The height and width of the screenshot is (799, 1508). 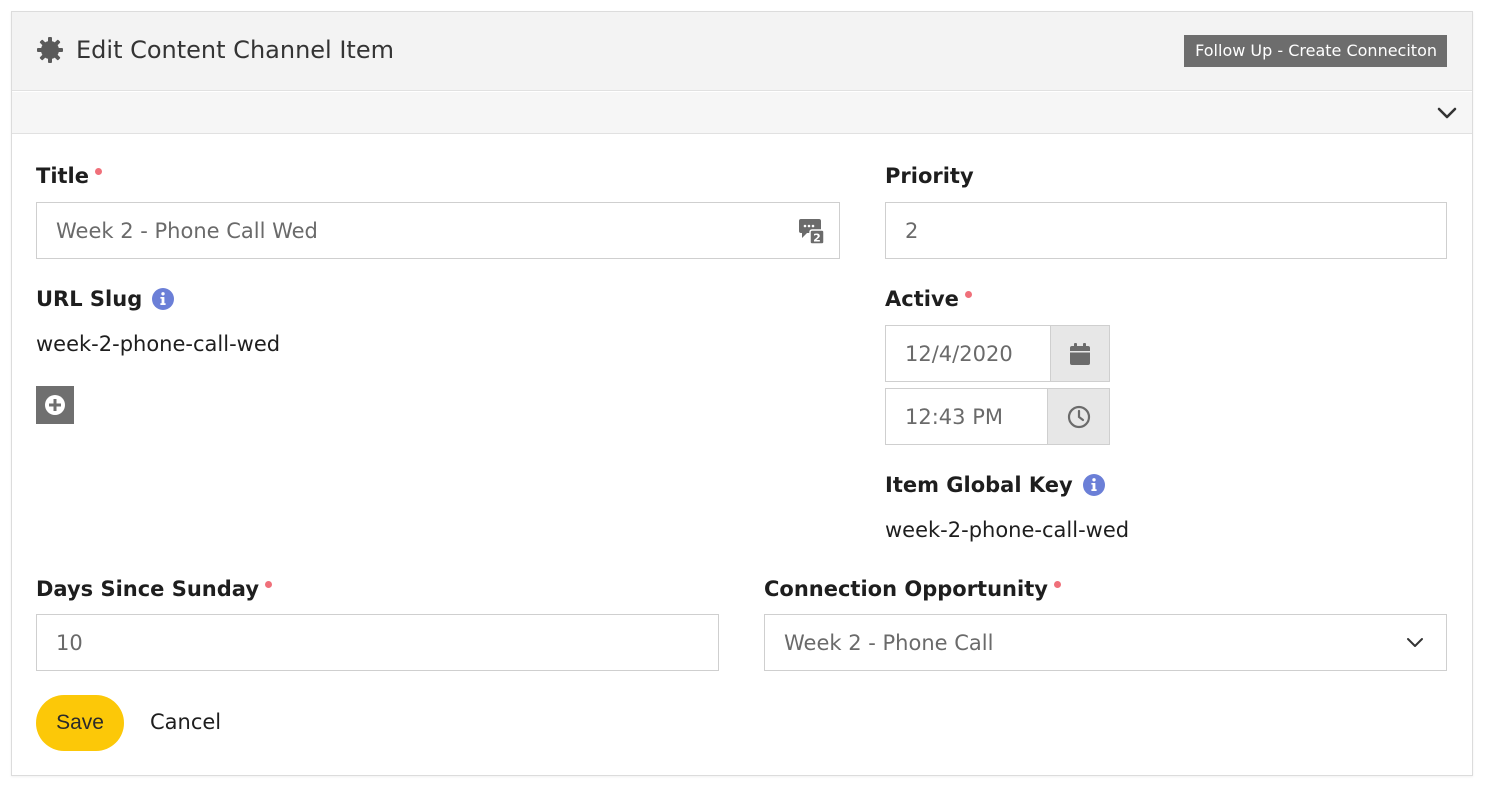 I want to click on days-since-sunday-label: Days Since Sunday, so click(x=154, y=589).